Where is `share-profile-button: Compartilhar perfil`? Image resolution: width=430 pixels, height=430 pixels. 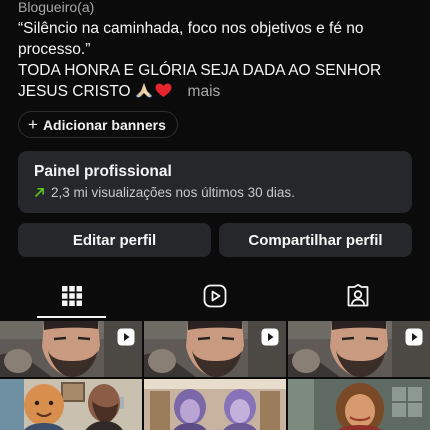 share-profile-button: Compartilhar perfil is located at coordinates (315, 240).